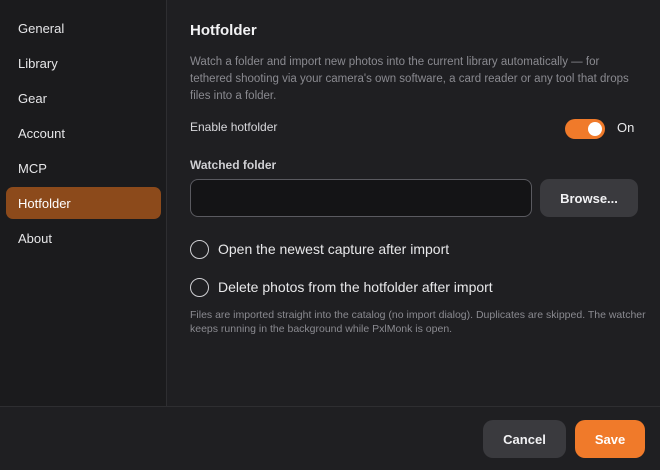 The width and height of the screenshot is (660, 470). Describe the element at coordinates (524, 439) in the screenshot. I see `cancel-button: Cancel` at that location.